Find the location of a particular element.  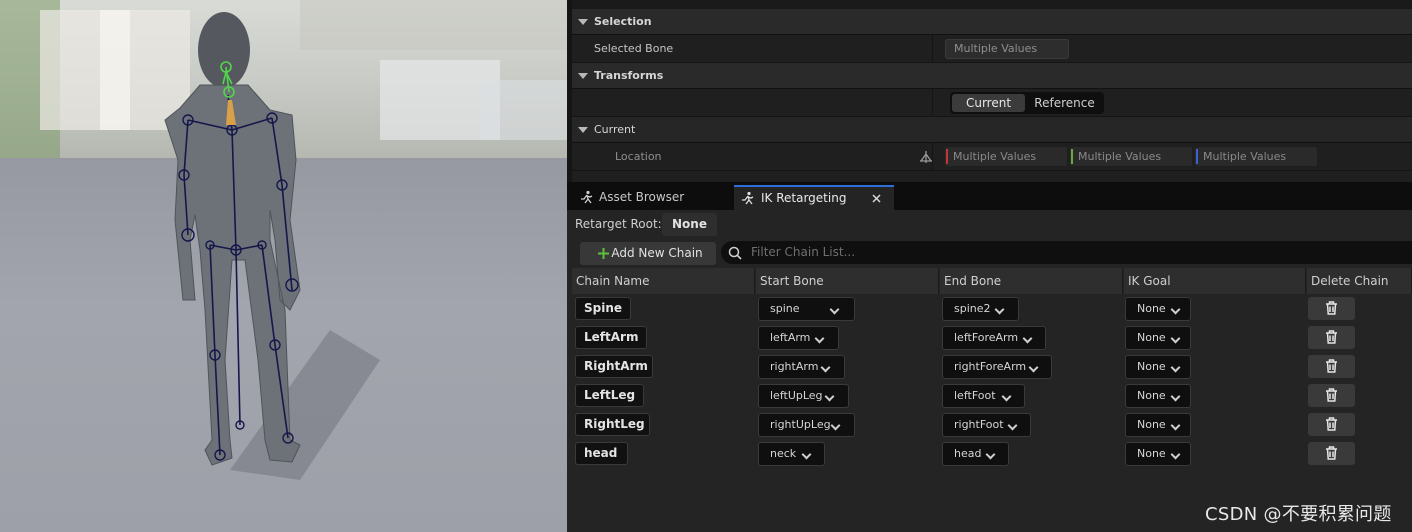

table-row: LeftArm leftArm leftForeArm None is located at coordinates (992, 337).